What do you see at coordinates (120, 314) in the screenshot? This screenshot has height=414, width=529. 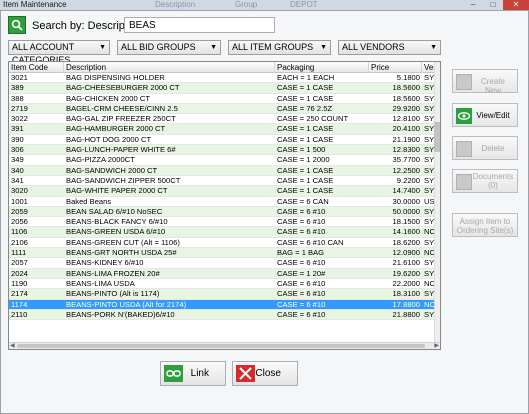 I see `table-cell: BEANS-PORK N'(BAKED)6/#10` at bounding box center [120, 314].